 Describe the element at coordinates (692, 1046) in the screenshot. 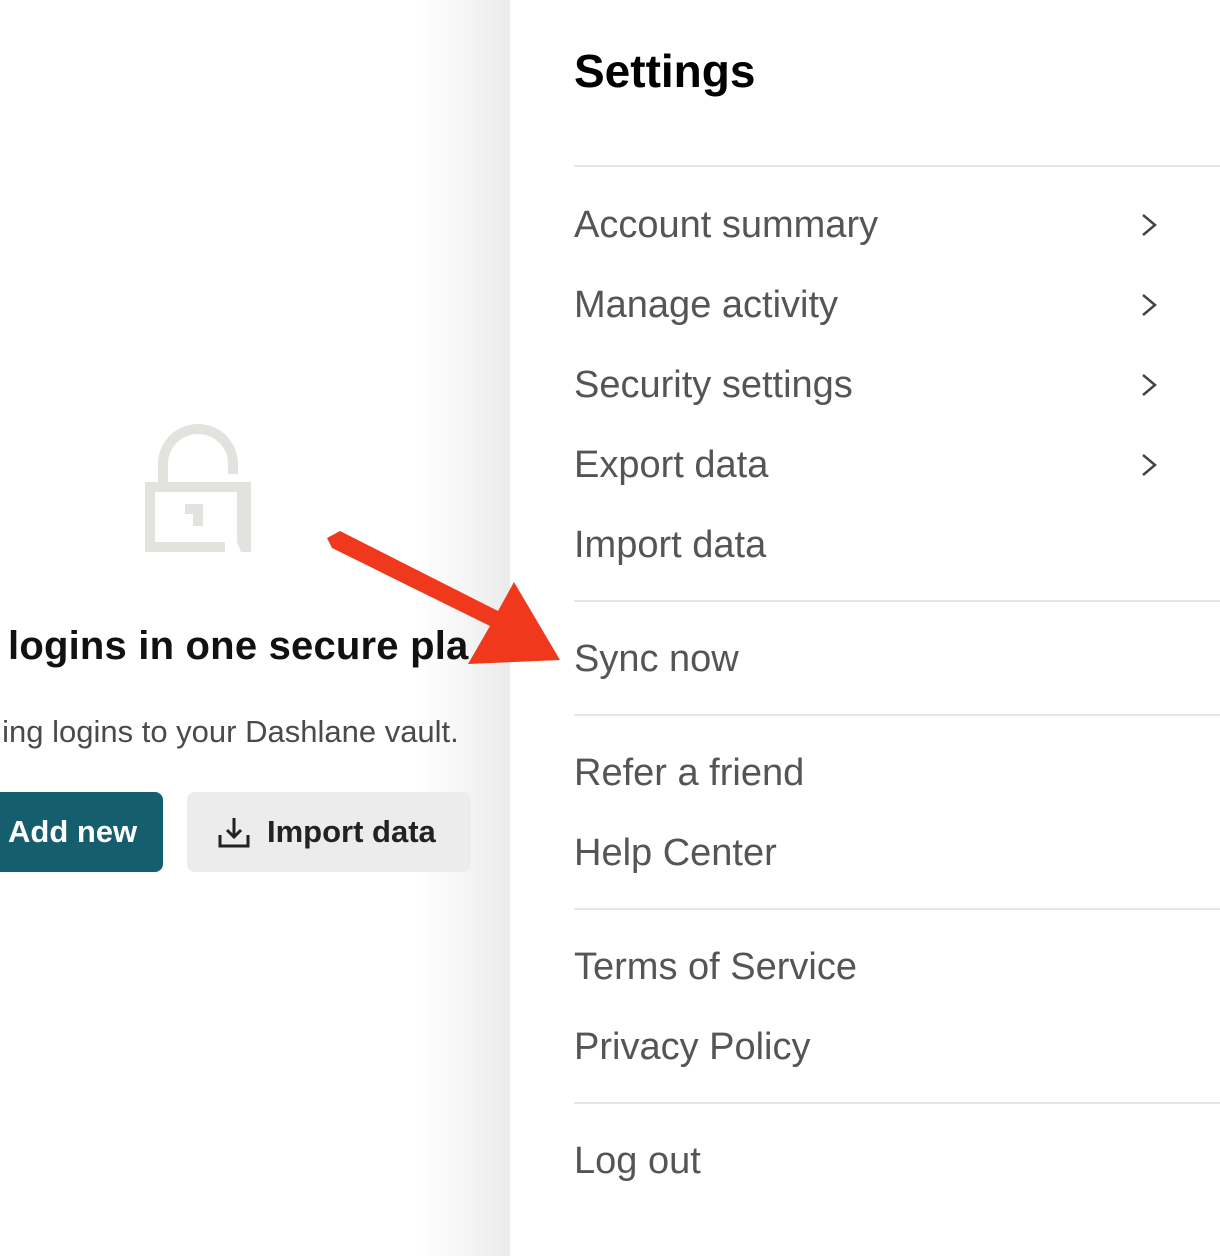

I see `menu-item-label: Privacy Policy` at that location.